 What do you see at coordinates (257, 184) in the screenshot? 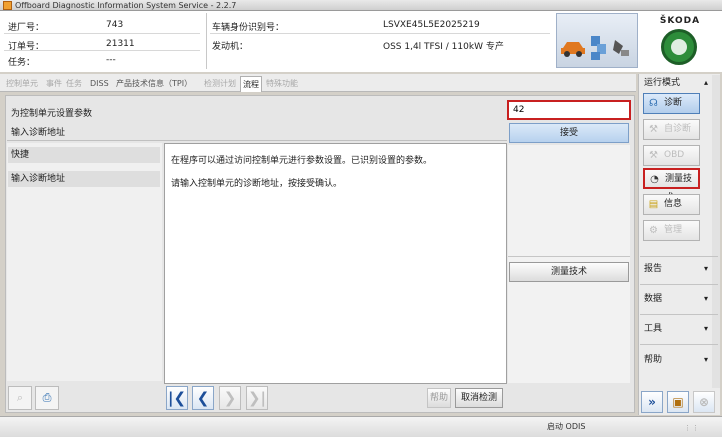
I see `instruction-line-2: 请输入控制单元的诊断地址，按接受确认。` at bounding box center [257, 184].